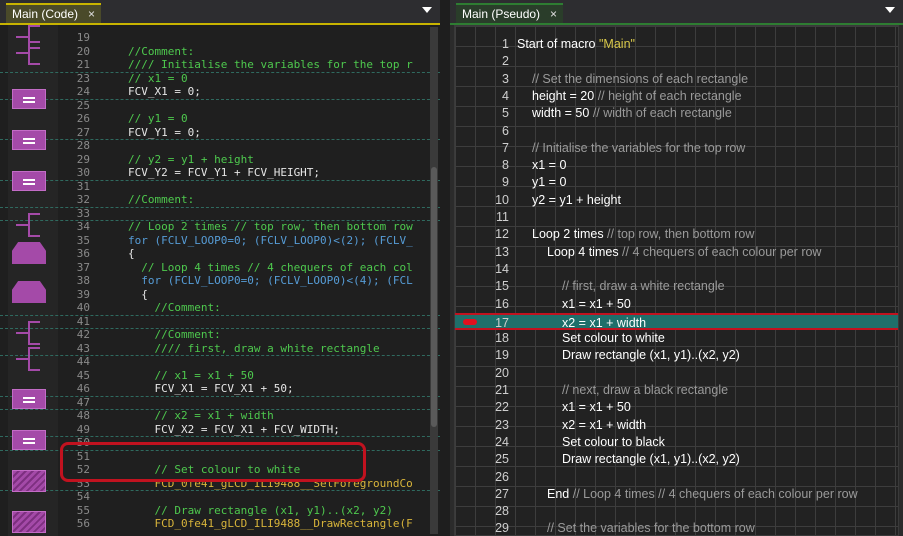  I want to click on code-line: 29 // y2 = y1 + height, so click(220, 160).